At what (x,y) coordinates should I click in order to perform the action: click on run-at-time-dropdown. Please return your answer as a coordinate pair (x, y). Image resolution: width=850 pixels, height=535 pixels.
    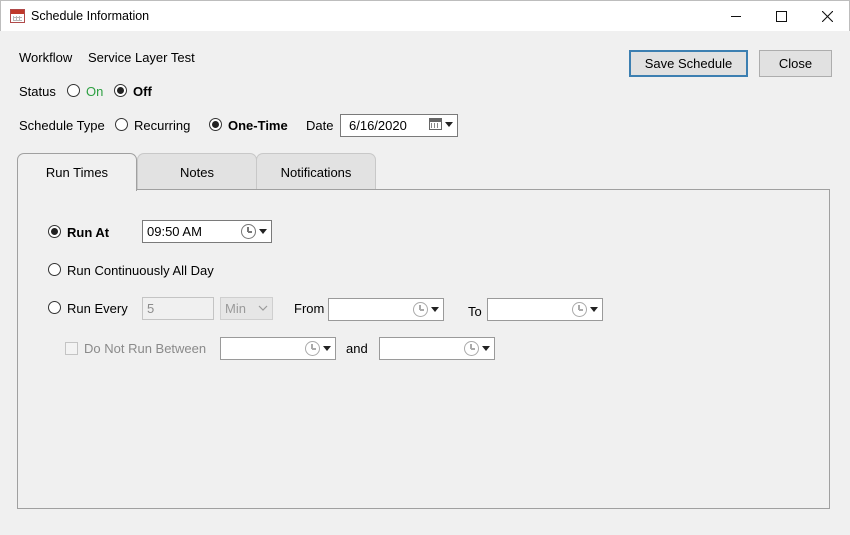
    Looking at the image, I should click on (254, 231).